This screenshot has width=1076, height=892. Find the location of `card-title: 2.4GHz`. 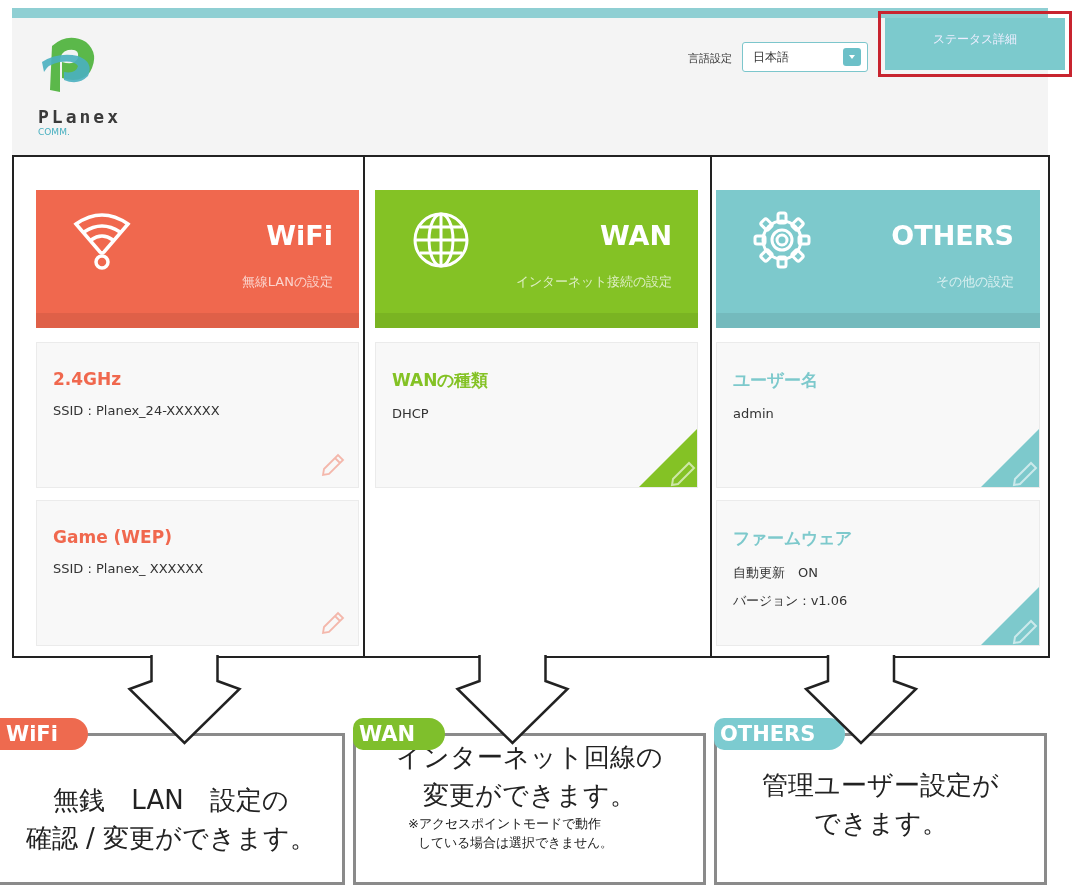

card-title: 2.4GHz is located at coordinates (88, 379).